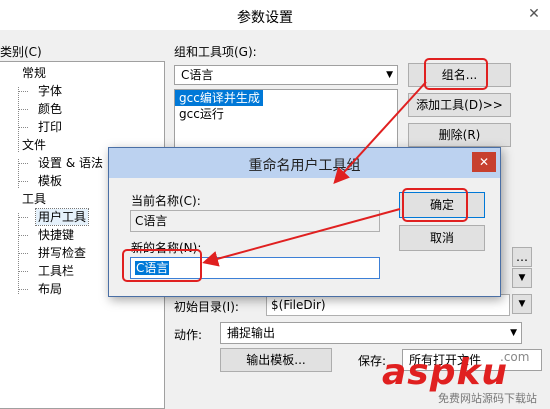  What do you see at coordinates (445, 372) in the screenshot?
I see `watermark-brand: aspku` at bounding box center [445, 372].